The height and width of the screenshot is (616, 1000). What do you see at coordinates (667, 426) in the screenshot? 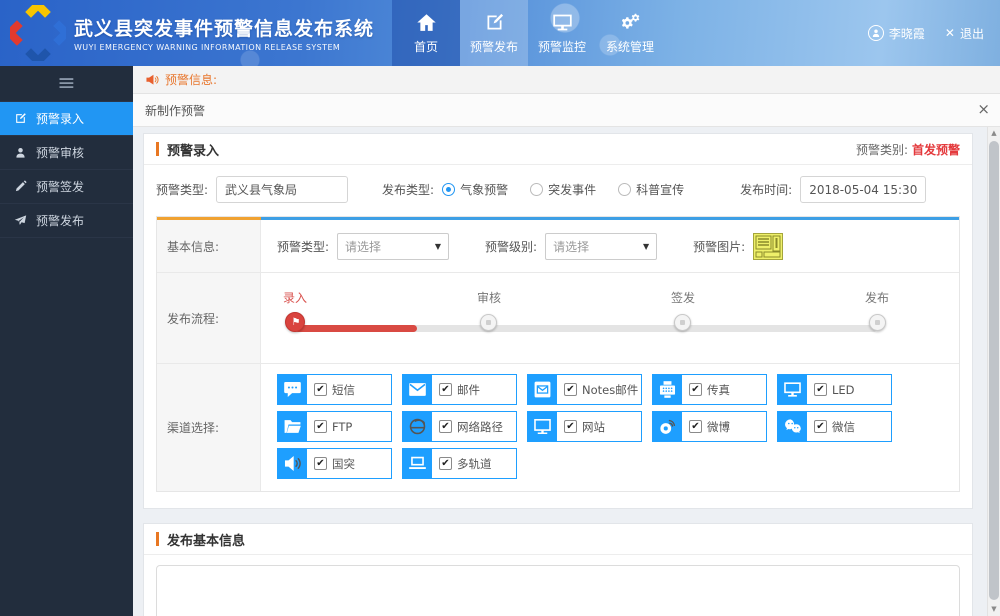
I see `weibo-icon` at bounding box center [667, 426].